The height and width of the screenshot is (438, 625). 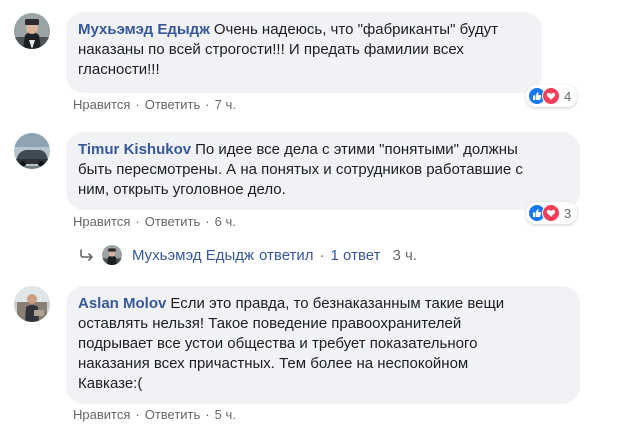 What do you see at coordinates (32, 304) in the screenshot?
I see `comment-3-avatar` at bounding box center [32, 304].